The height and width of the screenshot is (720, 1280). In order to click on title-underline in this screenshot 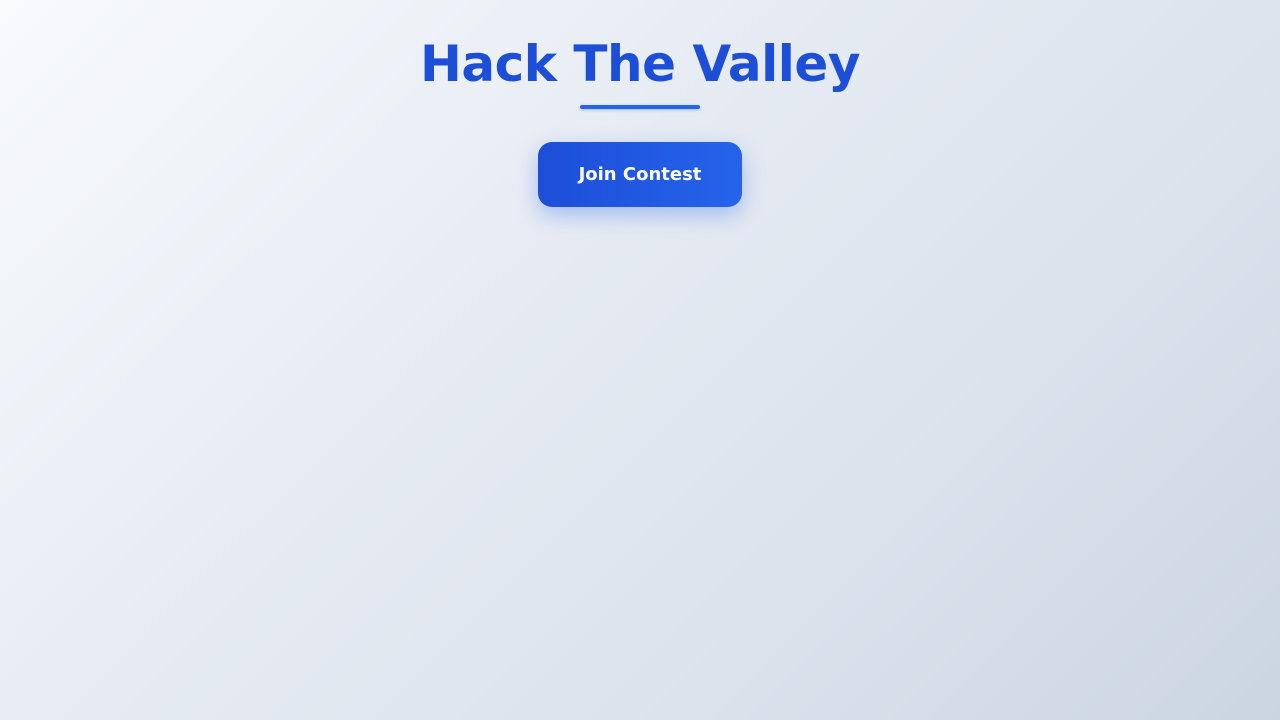, I will do `click(640, 107)`.